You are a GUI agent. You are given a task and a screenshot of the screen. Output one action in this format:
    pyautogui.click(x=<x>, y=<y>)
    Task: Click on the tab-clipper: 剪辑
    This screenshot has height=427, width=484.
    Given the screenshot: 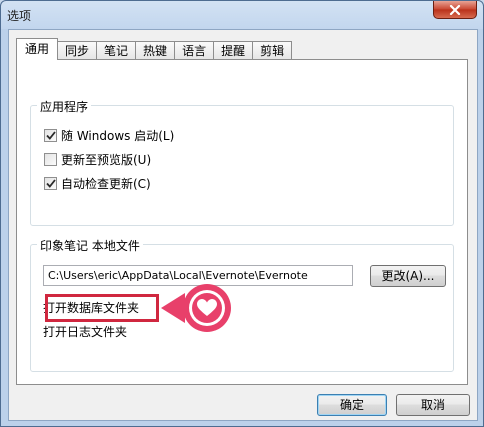 What is the action you would take?
    pyautogui.click(x=272, y=50)
    